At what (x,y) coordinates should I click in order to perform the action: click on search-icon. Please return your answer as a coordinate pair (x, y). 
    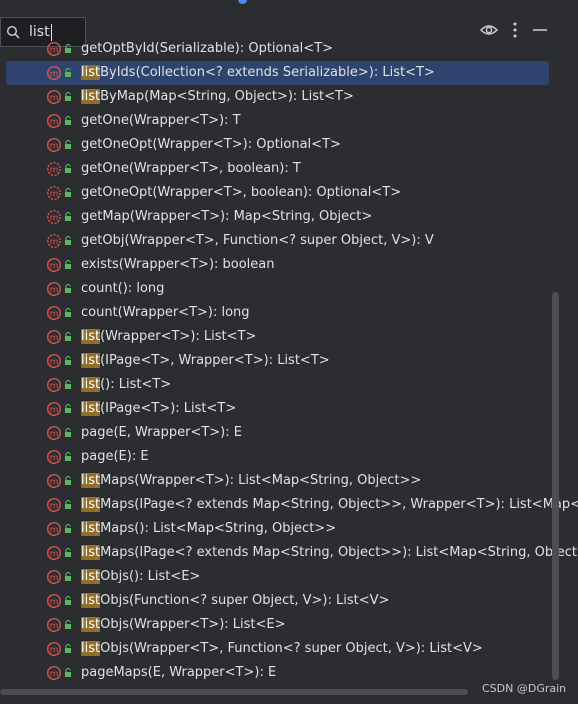
    Looking at the image, I should click on (13, 32).